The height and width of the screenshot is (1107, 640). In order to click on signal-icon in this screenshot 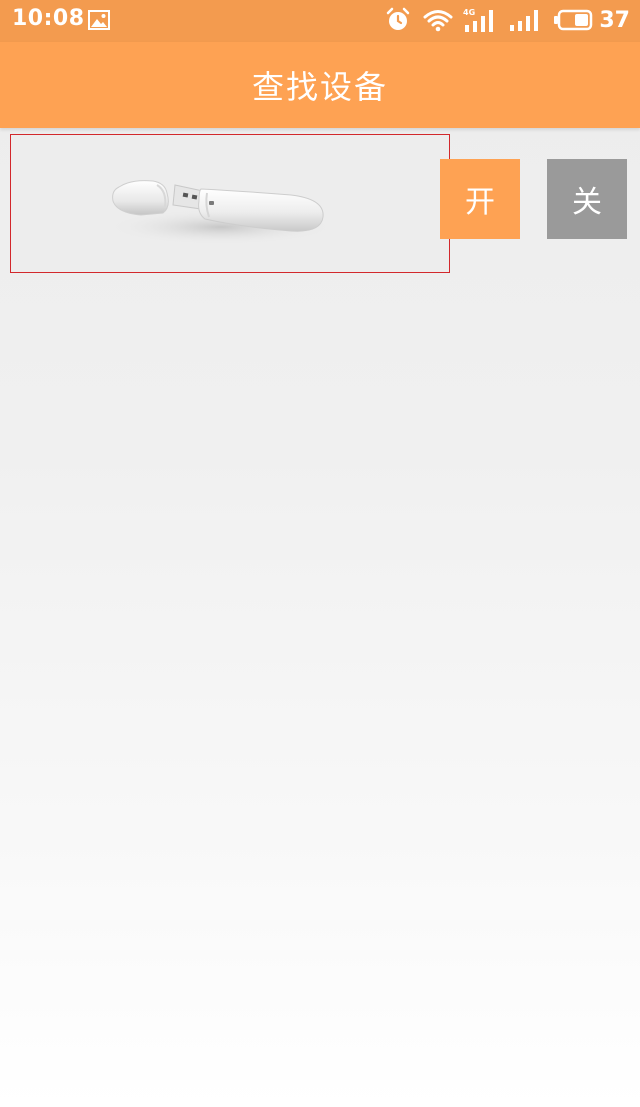, I will do `click(524, 20)`.